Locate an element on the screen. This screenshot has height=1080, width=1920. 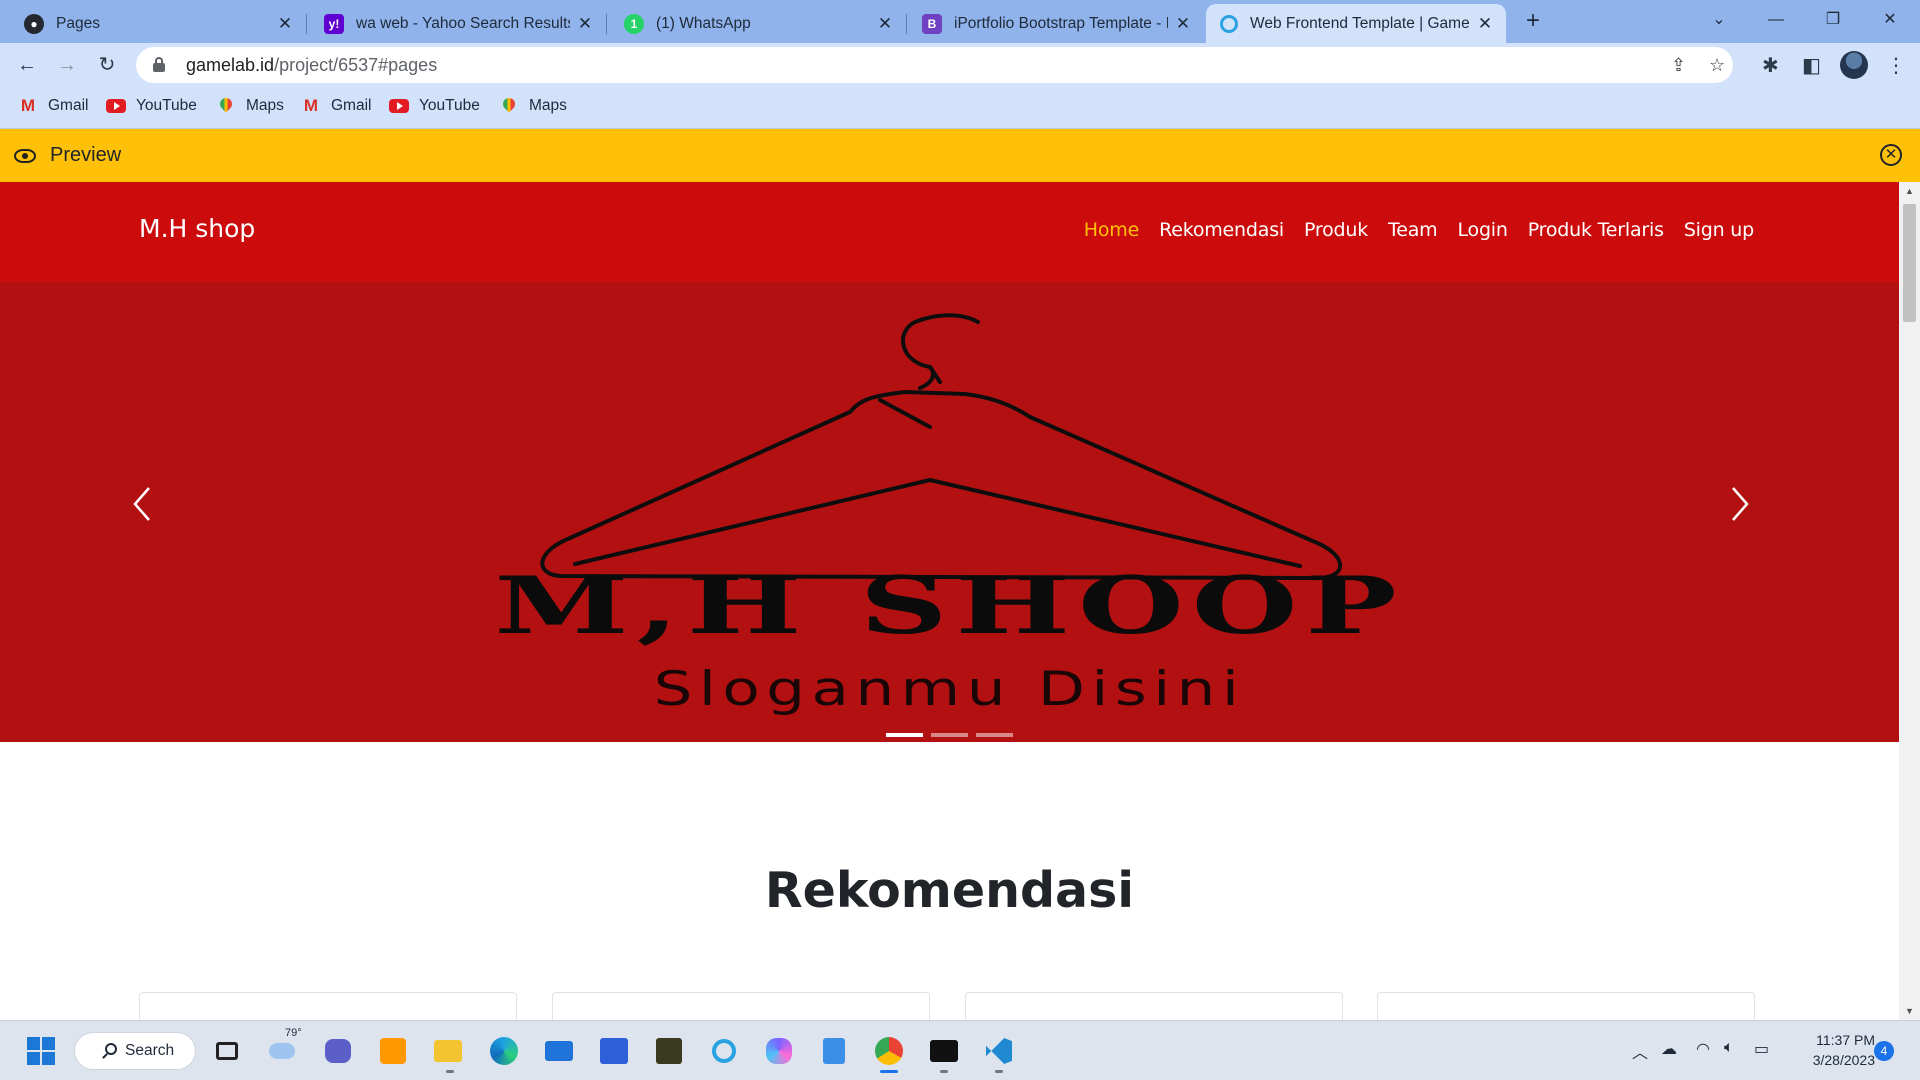
lock-icon is located at coordinates (159, 65).